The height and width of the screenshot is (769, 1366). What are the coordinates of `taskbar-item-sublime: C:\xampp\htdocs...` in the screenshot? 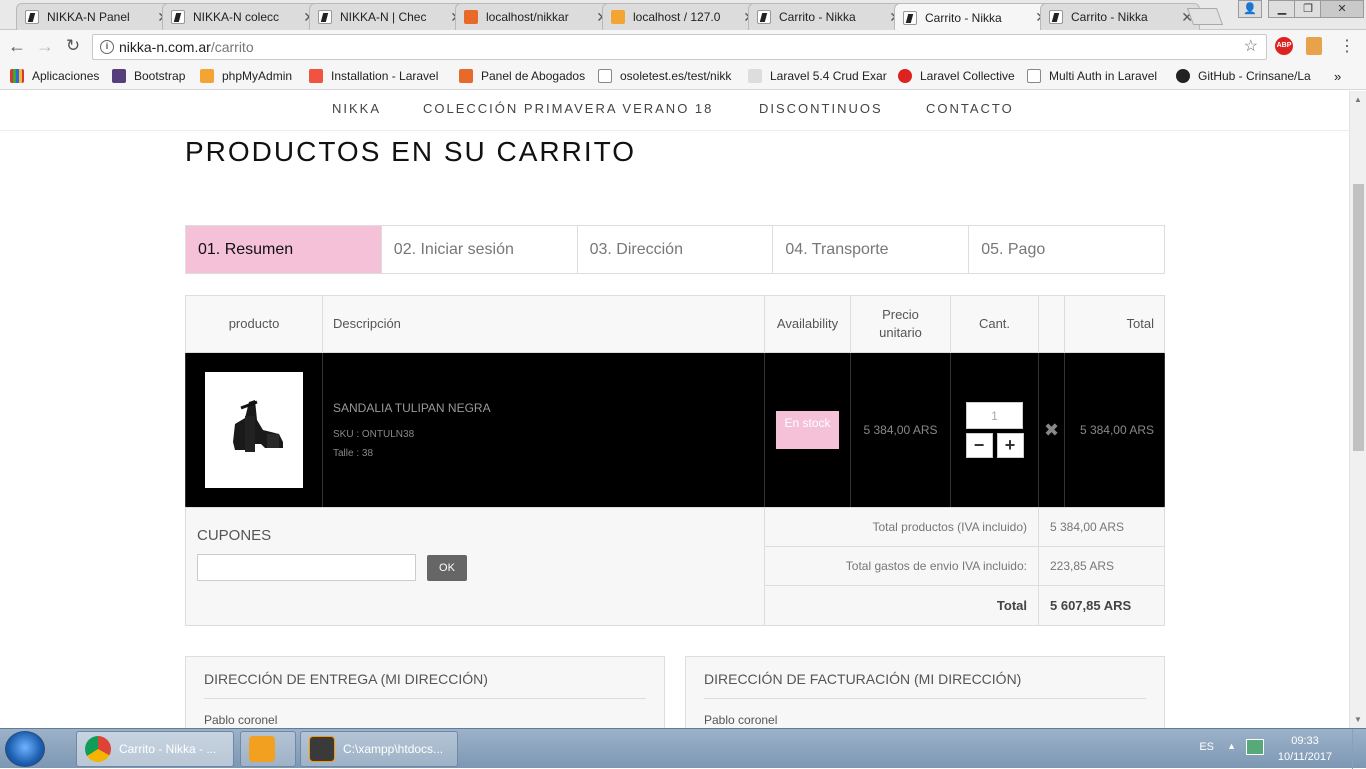 It's located at (379, 749).